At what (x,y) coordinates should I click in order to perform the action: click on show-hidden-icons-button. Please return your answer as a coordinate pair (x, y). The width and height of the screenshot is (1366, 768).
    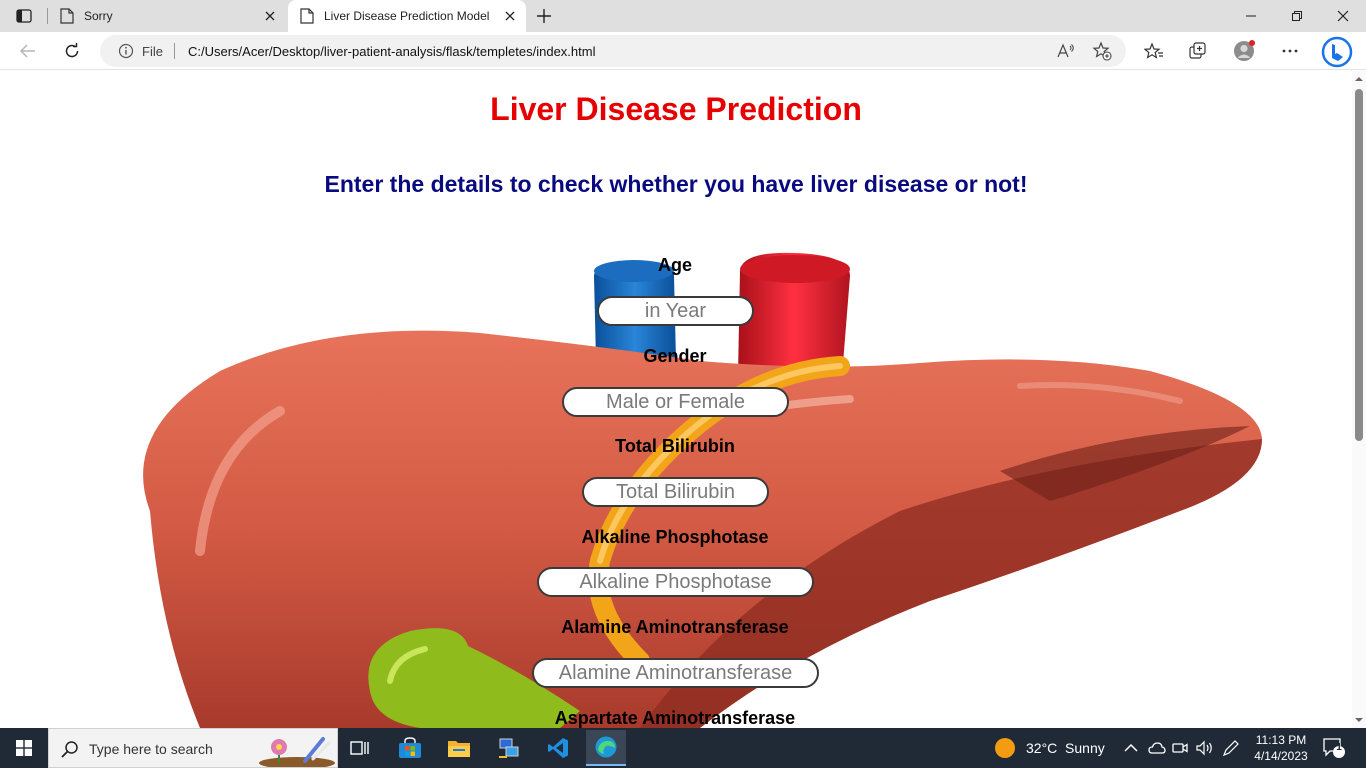
    Looking at the image, I should click on (1131, 748).